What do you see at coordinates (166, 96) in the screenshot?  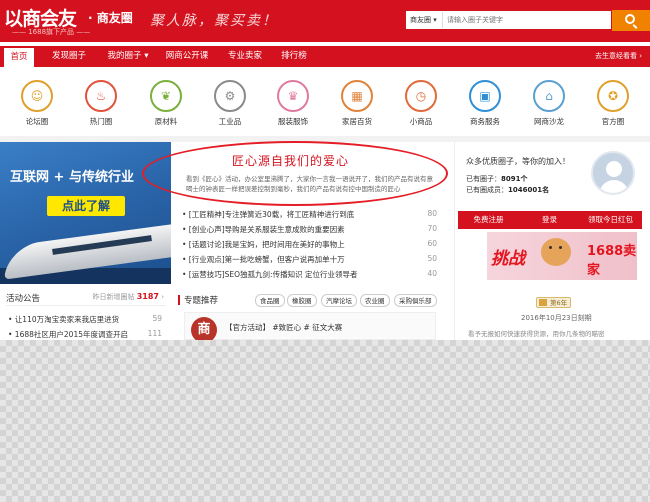 I see `category-glyph: ❦` at bounding box center [166, 96].